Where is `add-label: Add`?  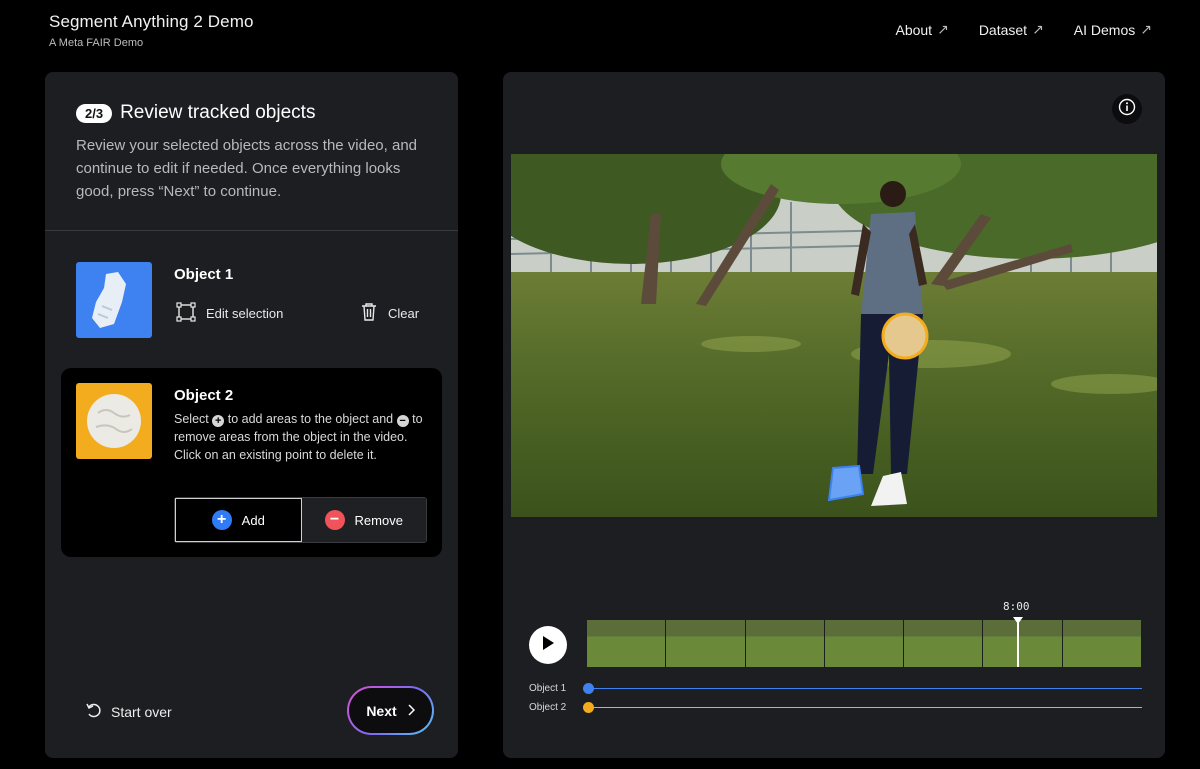 add-label: Add is located at coordinates (253, 520).